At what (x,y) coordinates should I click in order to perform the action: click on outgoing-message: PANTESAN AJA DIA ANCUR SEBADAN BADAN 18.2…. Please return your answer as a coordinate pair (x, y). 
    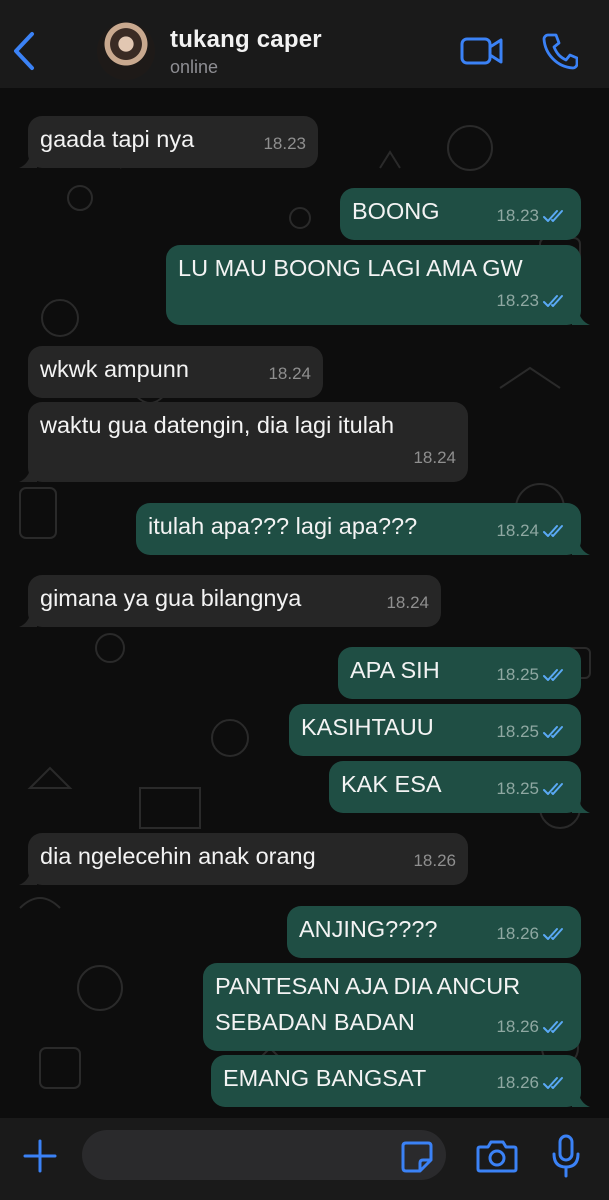
    Looking at the image, I should click on (392, 1007).